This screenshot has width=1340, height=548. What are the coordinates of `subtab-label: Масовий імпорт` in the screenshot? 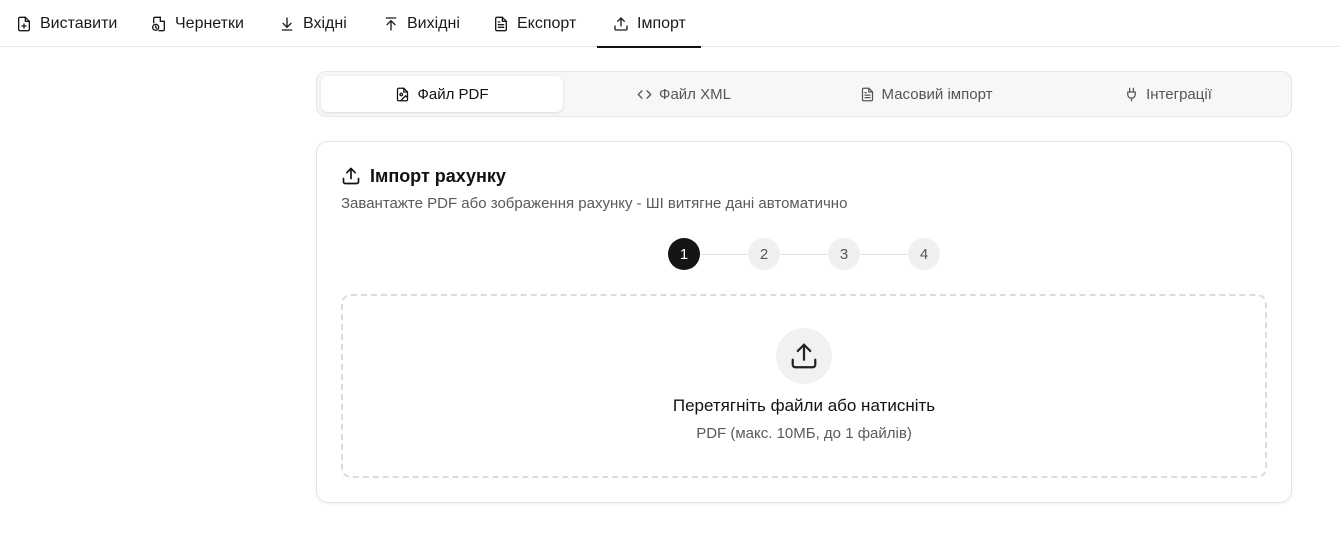 It's located at (937, 94).